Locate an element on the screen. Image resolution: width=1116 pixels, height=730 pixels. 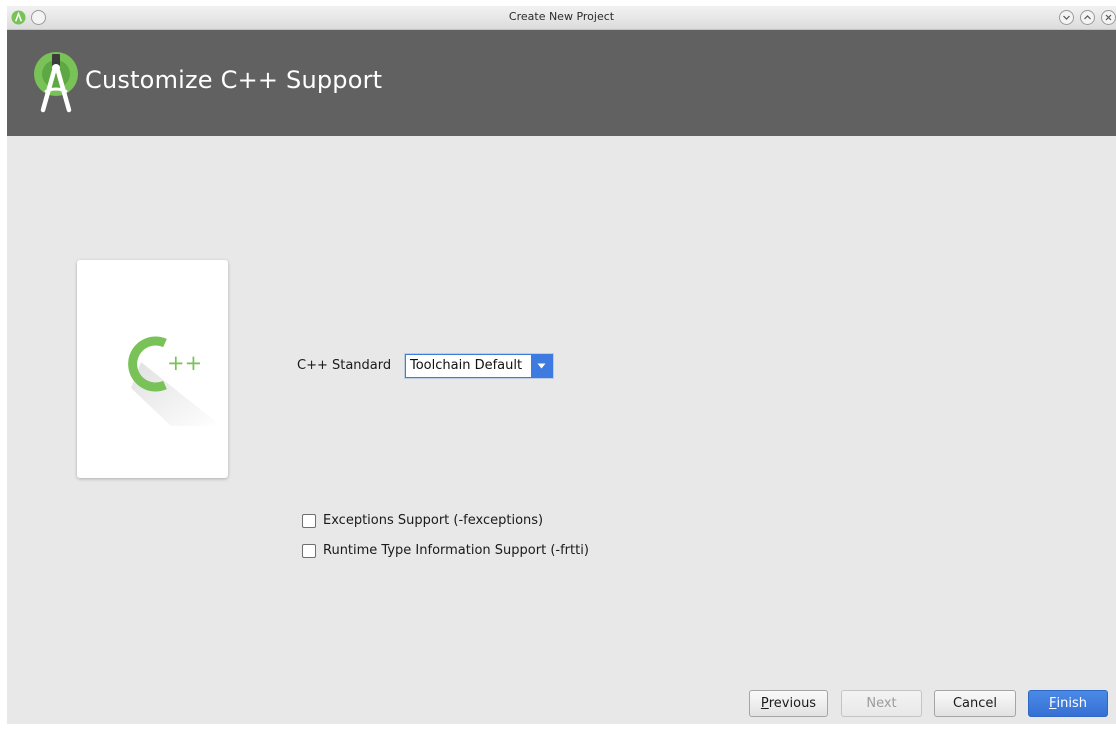
cpp-preview-card: ++ is located at coordinates (152, 369).